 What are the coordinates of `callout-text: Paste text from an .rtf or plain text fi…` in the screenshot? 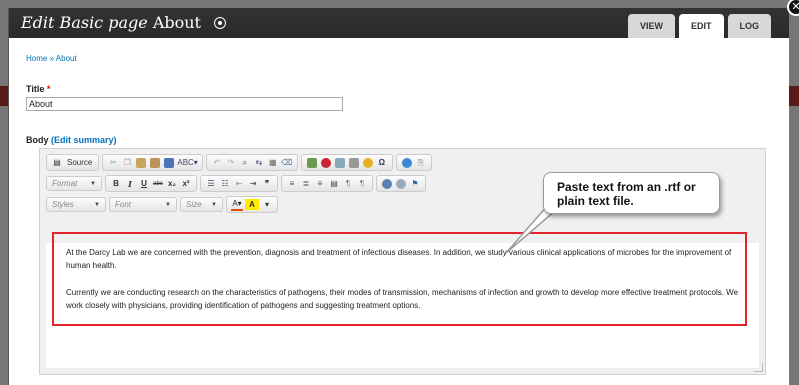 It's located at (626, 194).